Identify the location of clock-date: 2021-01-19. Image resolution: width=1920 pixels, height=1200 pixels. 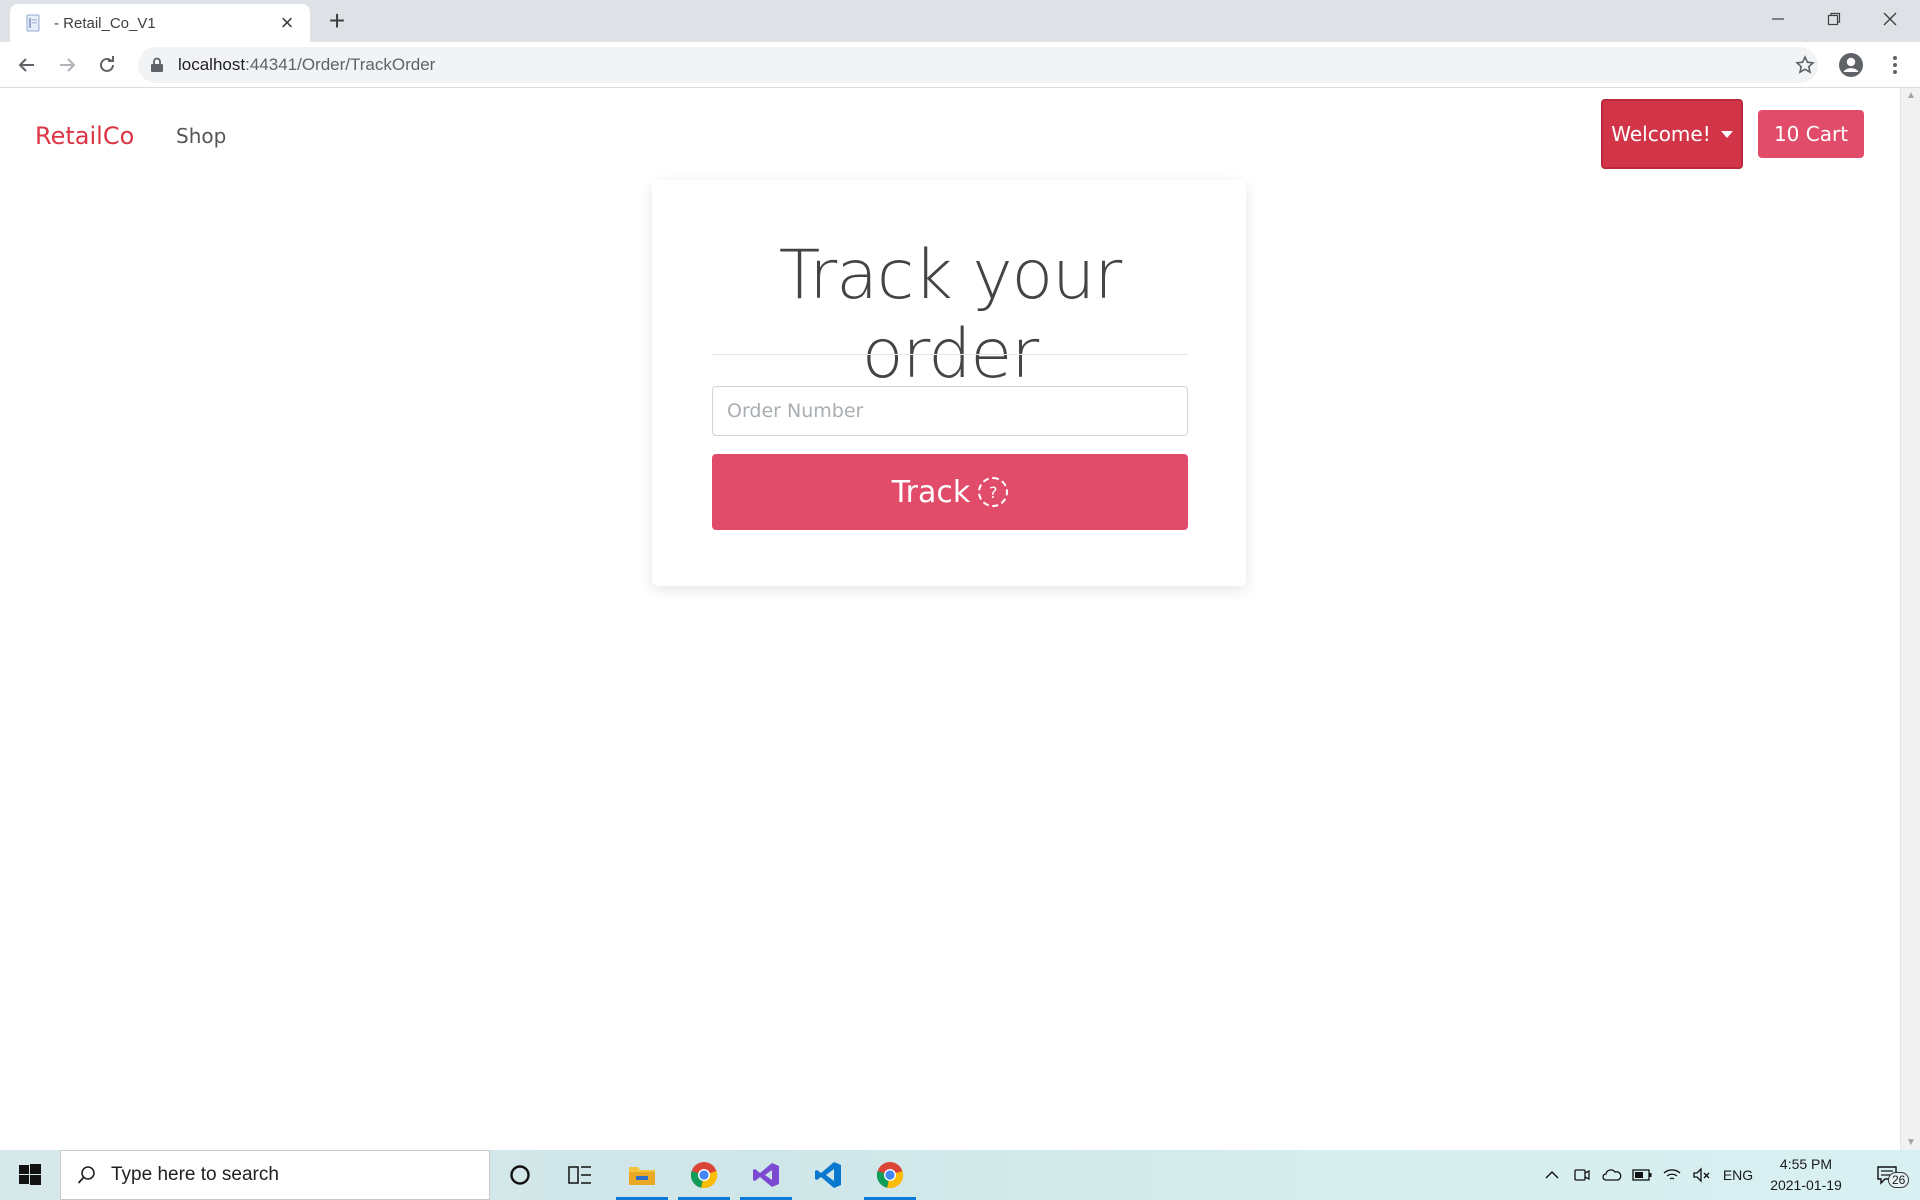
(1806, 1185).